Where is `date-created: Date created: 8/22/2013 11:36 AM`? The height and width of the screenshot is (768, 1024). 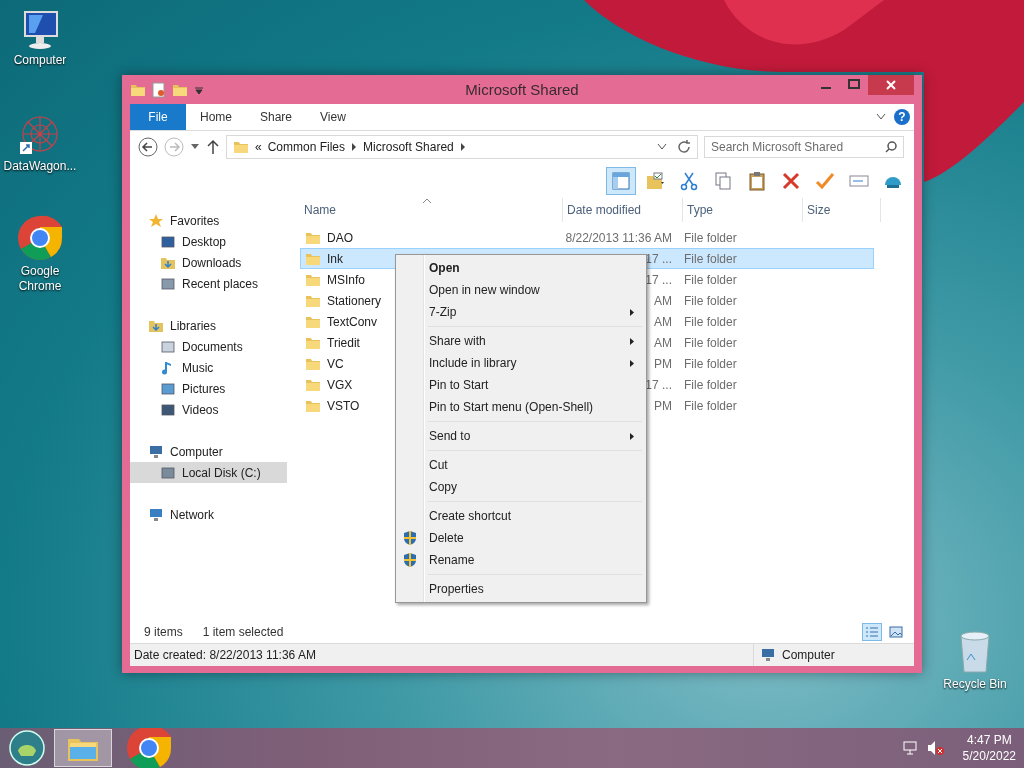
date-created: Date created: 8/22/2013 11:36 AM is located at coordinates (225, 655).